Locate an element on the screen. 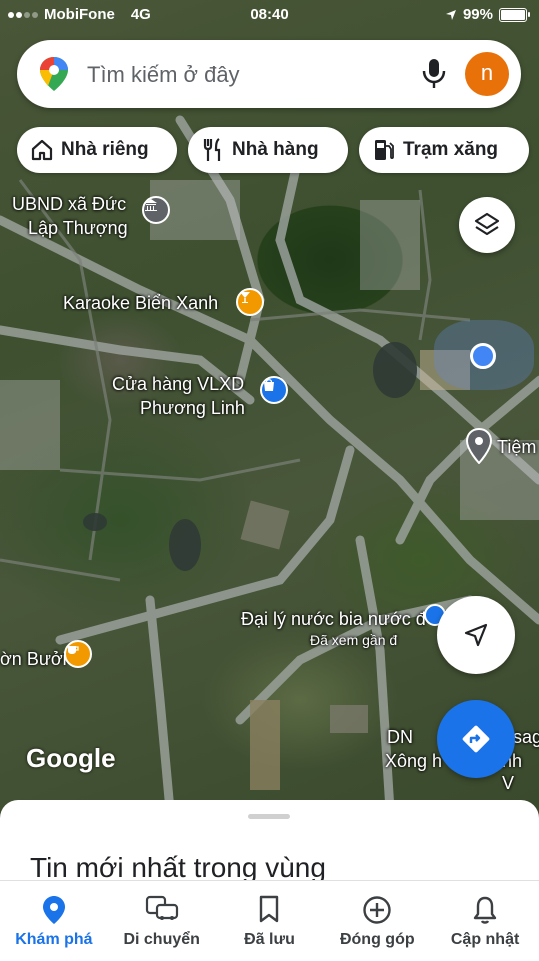  map-label-viewed: Đã xem gần đ is located at coordinates (354, 640).